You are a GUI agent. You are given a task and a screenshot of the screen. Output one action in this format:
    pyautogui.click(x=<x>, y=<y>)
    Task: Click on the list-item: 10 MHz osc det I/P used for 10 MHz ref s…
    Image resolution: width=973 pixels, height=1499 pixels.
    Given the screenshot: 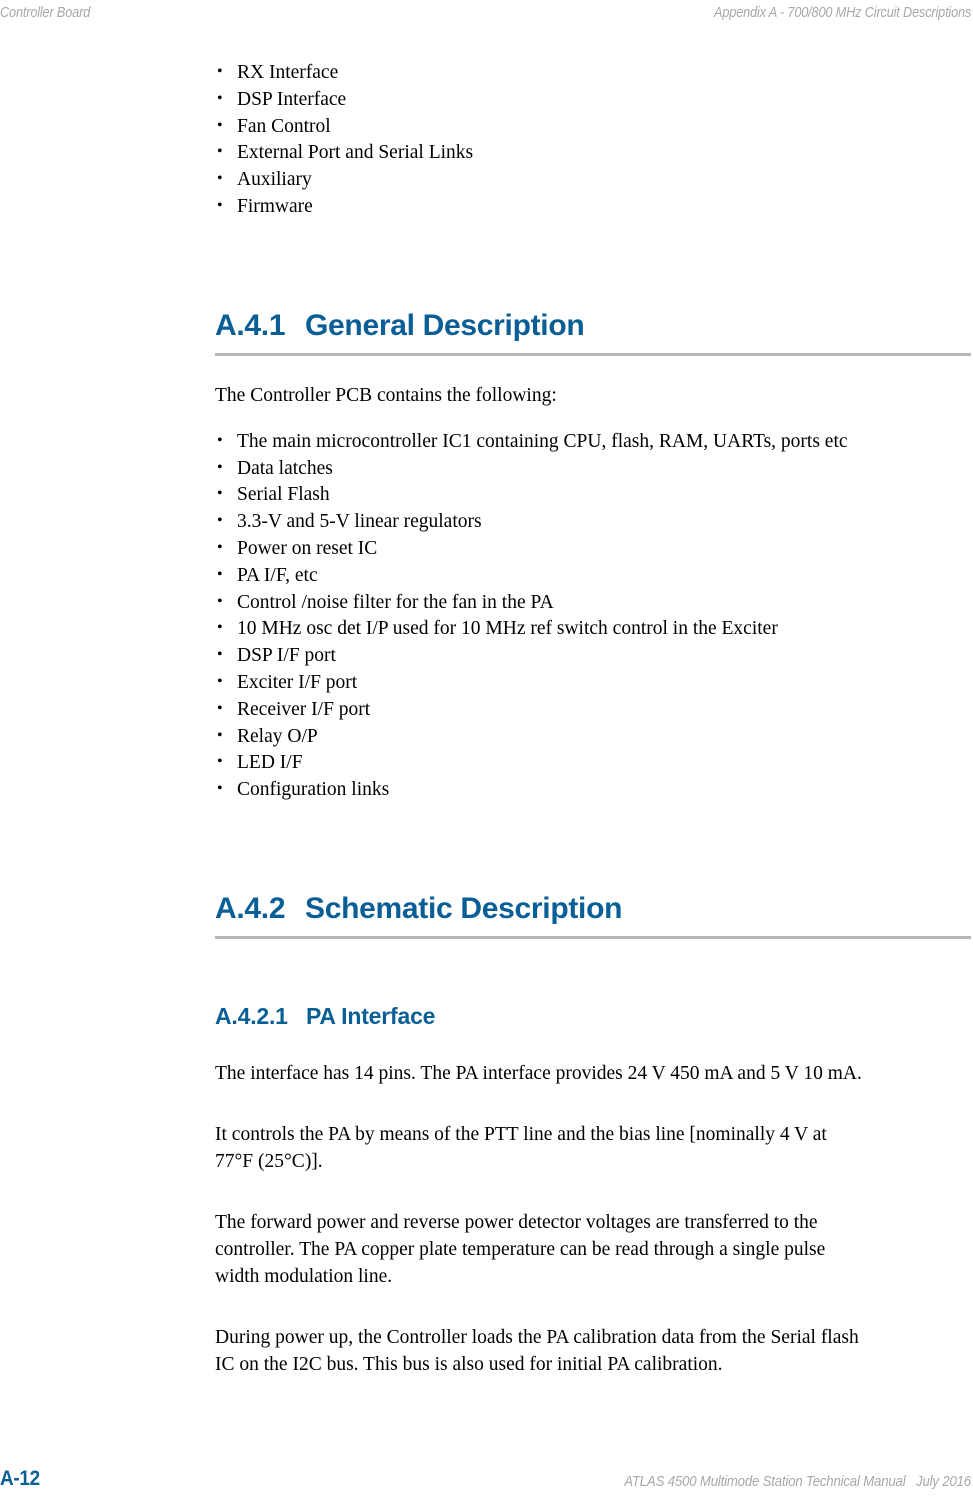 What is the action you would take?
    pyautogui.click(x=593, y=629)
    